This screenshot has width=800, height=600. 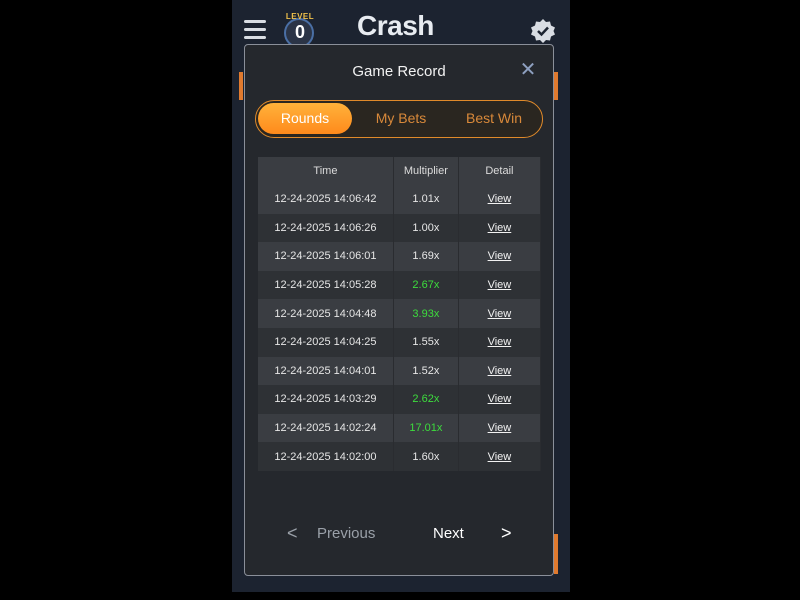 I want to click on table-row: 12-24-2025 14:04:01 1.52x View, so click(x=400, y=371).